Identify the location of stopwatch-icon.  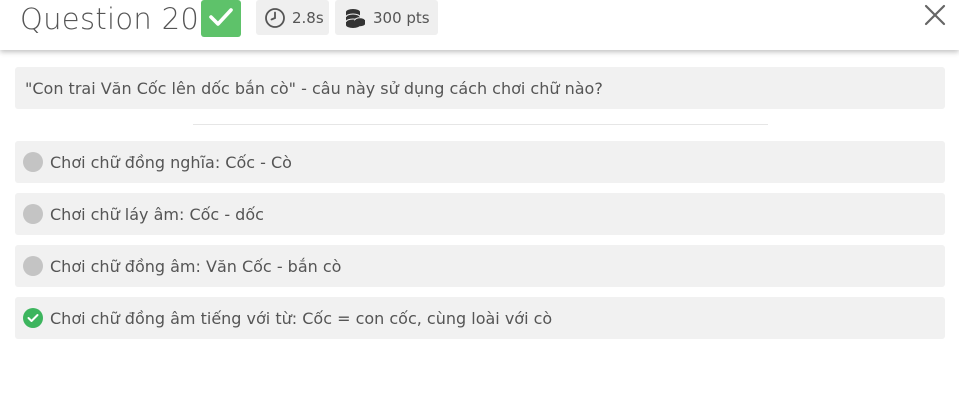
(275, 18).